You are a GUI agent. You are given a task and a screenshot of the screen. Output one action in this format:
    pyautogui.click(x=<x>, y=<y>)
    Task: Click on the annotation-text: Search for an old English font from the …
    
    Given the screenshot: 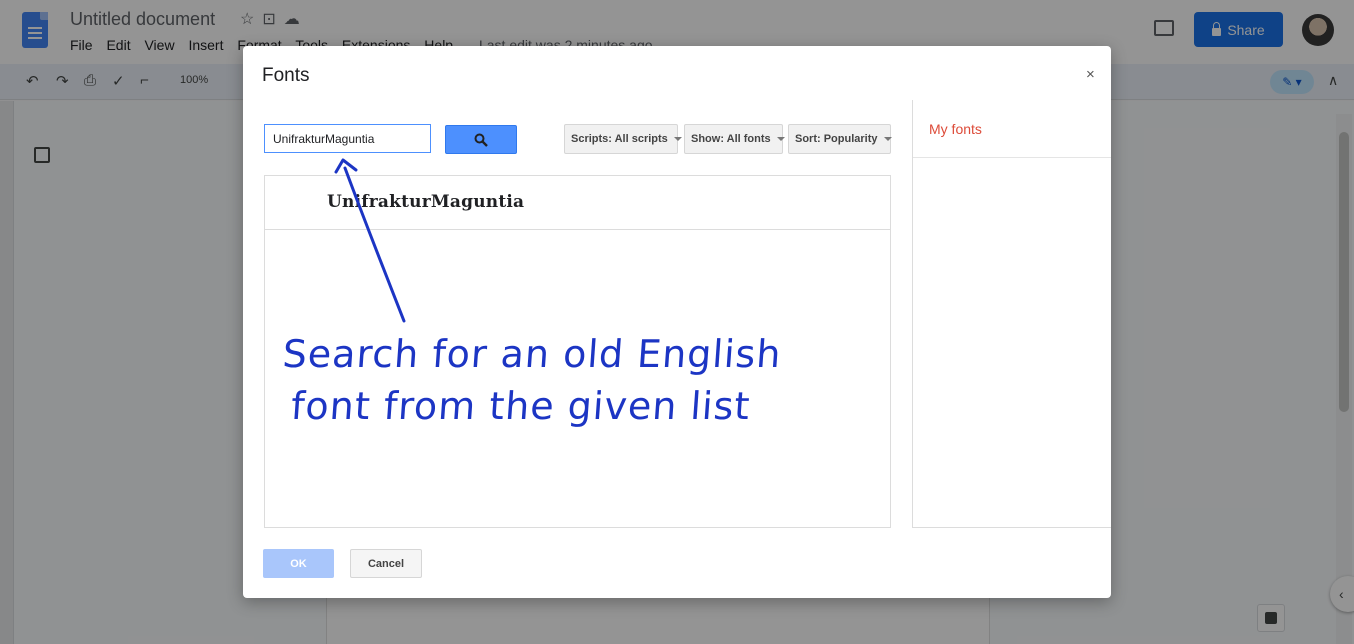 What is the action you would take?
    pyautogui.click(x=530, y=380)
    